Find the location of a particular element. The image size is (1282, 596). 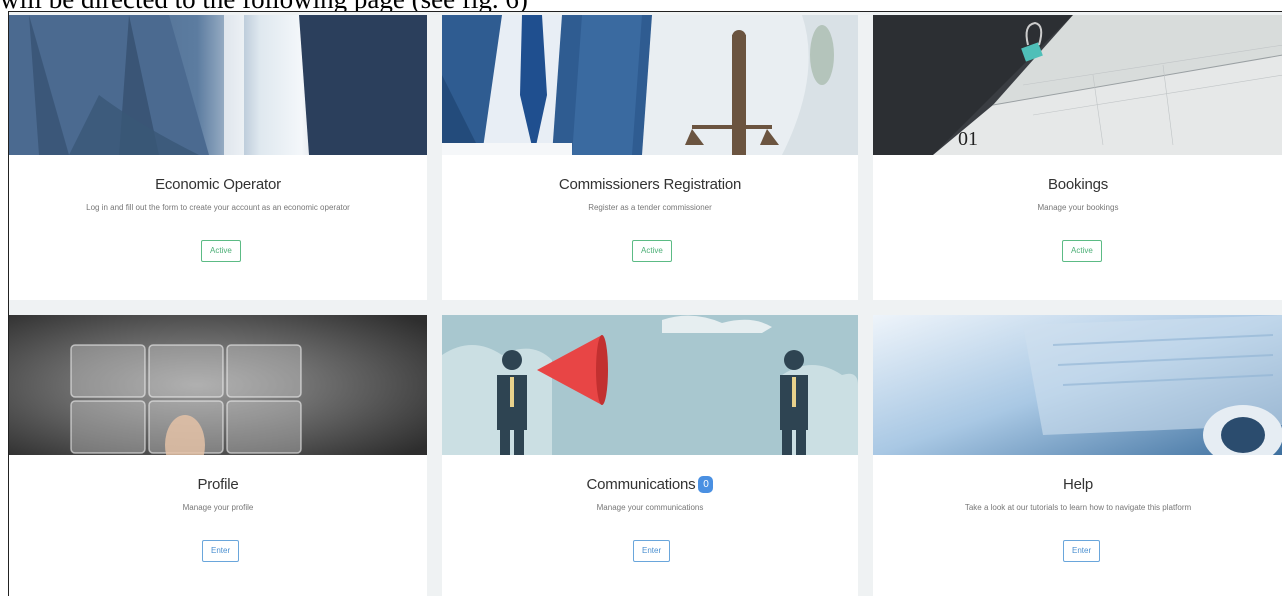

card-description: Manage your bookings is located at coordinates (1078, 207).